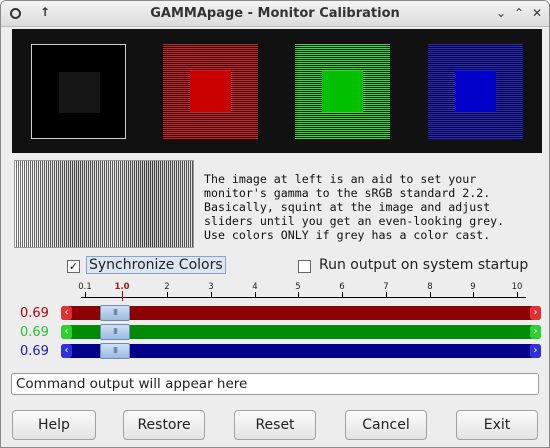  I want to click on black-swatch, so click(78, 91).